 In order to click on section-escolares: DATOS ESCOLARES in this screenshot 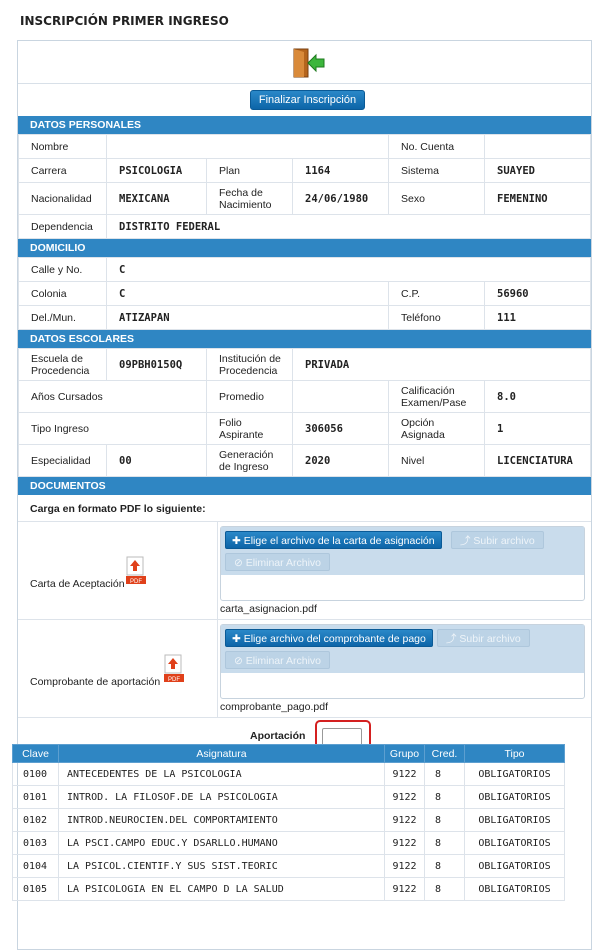, I will do `click(304, 339)`.